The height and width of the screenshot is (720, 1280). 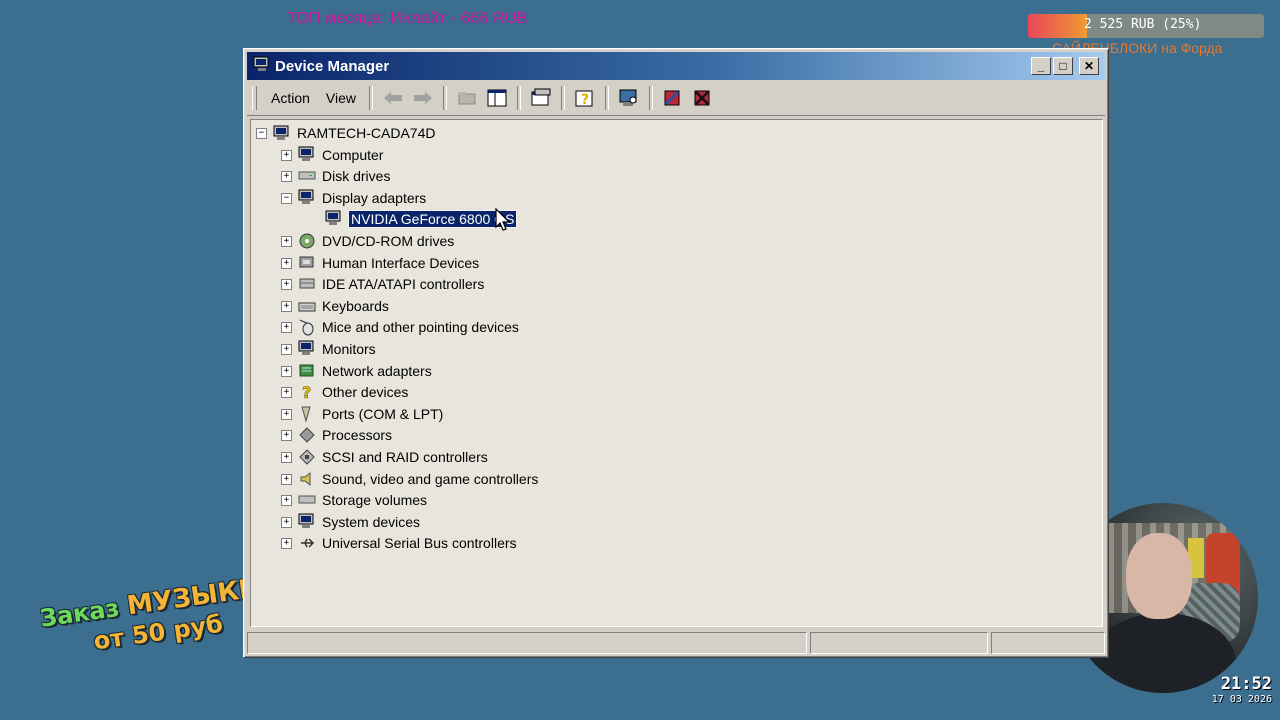 What do you see at coordinates (355, 306) in the screenshot?
I see `category-label: Keyboards` at bounding box center [355, 306].